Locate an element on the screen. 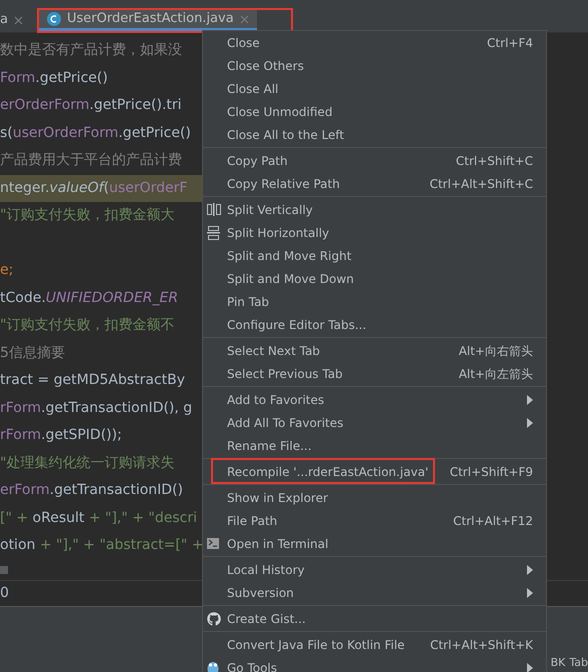 The width and height of the screenshot is (588, 672). code-token: tract = getMD5AbstractBy is located at coordinates (93, 380).